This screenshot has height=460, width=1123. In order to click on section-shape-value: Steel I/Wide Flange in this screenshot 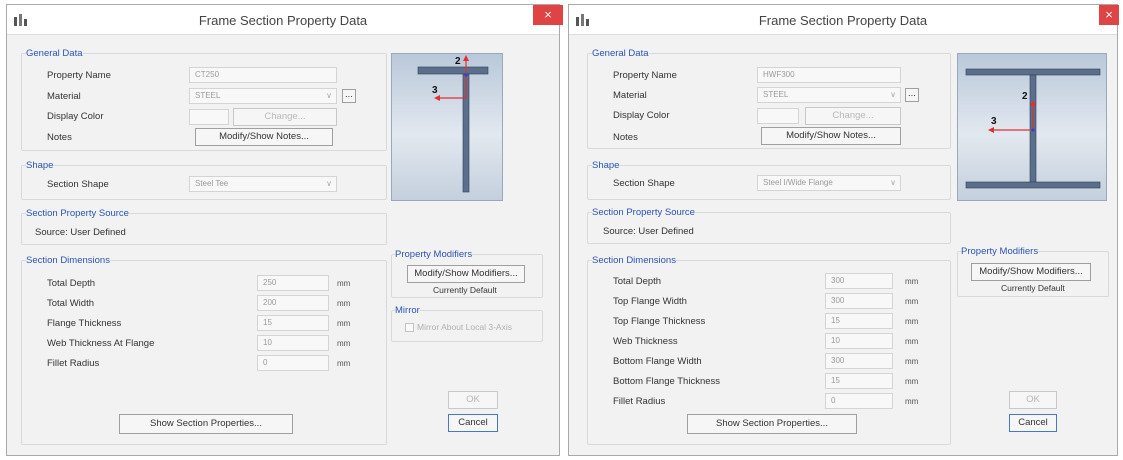, I will do `click(798, 182)`.